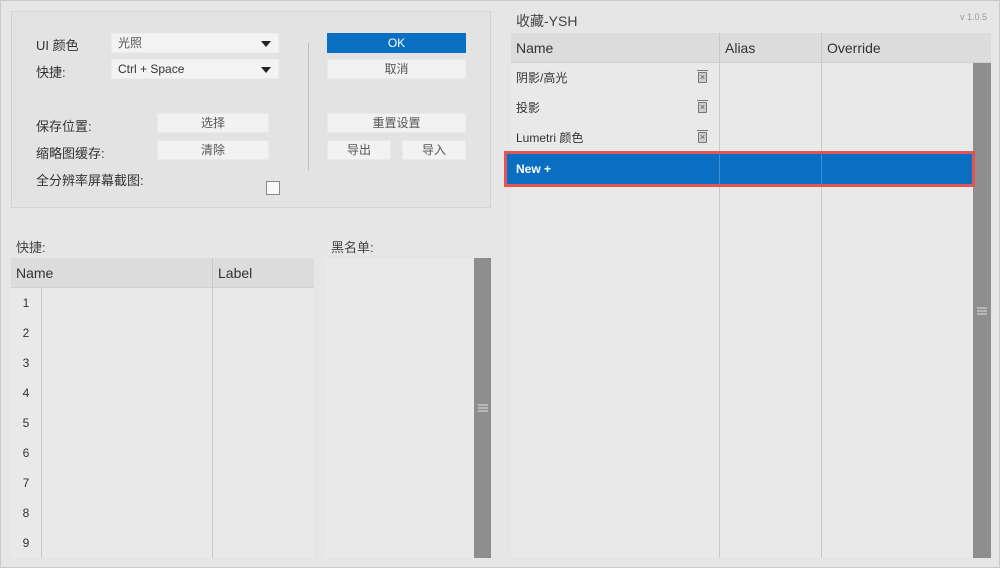 This screenshot has width=1000, height=568. I want to click on favorites-table-header: Name Alias Override, so click(751, 48).